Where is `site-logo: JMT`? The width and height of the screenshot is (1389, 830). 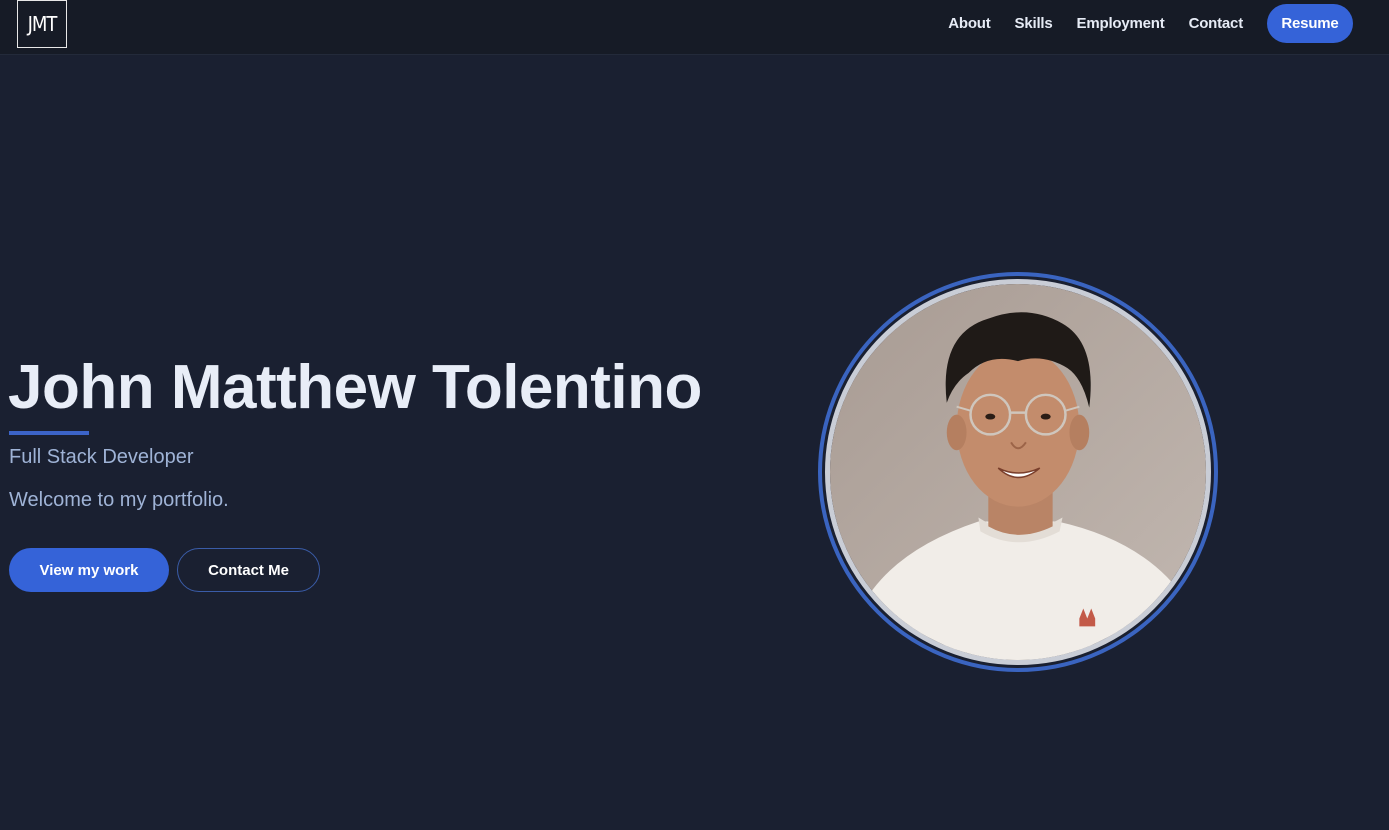
site-logo: JMT is located at coordinates (42, 24).